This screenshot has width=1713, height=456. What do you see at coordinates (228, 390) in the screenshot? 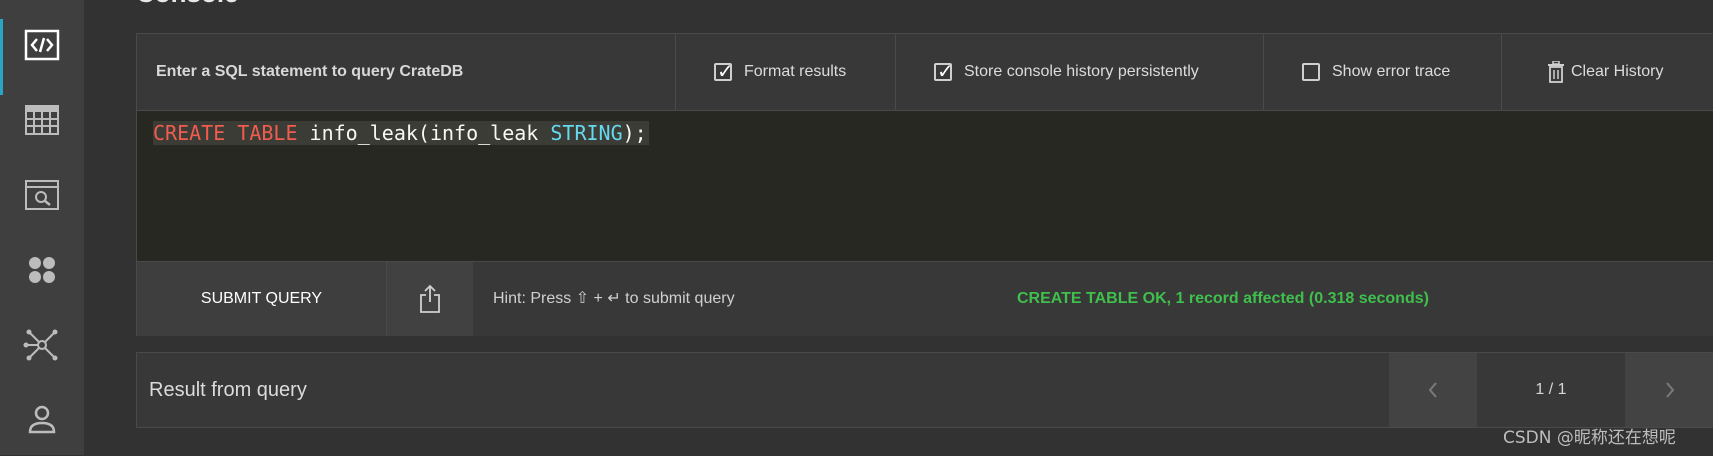
I see `result-title: Result from query` at bounding box center [228, 390].